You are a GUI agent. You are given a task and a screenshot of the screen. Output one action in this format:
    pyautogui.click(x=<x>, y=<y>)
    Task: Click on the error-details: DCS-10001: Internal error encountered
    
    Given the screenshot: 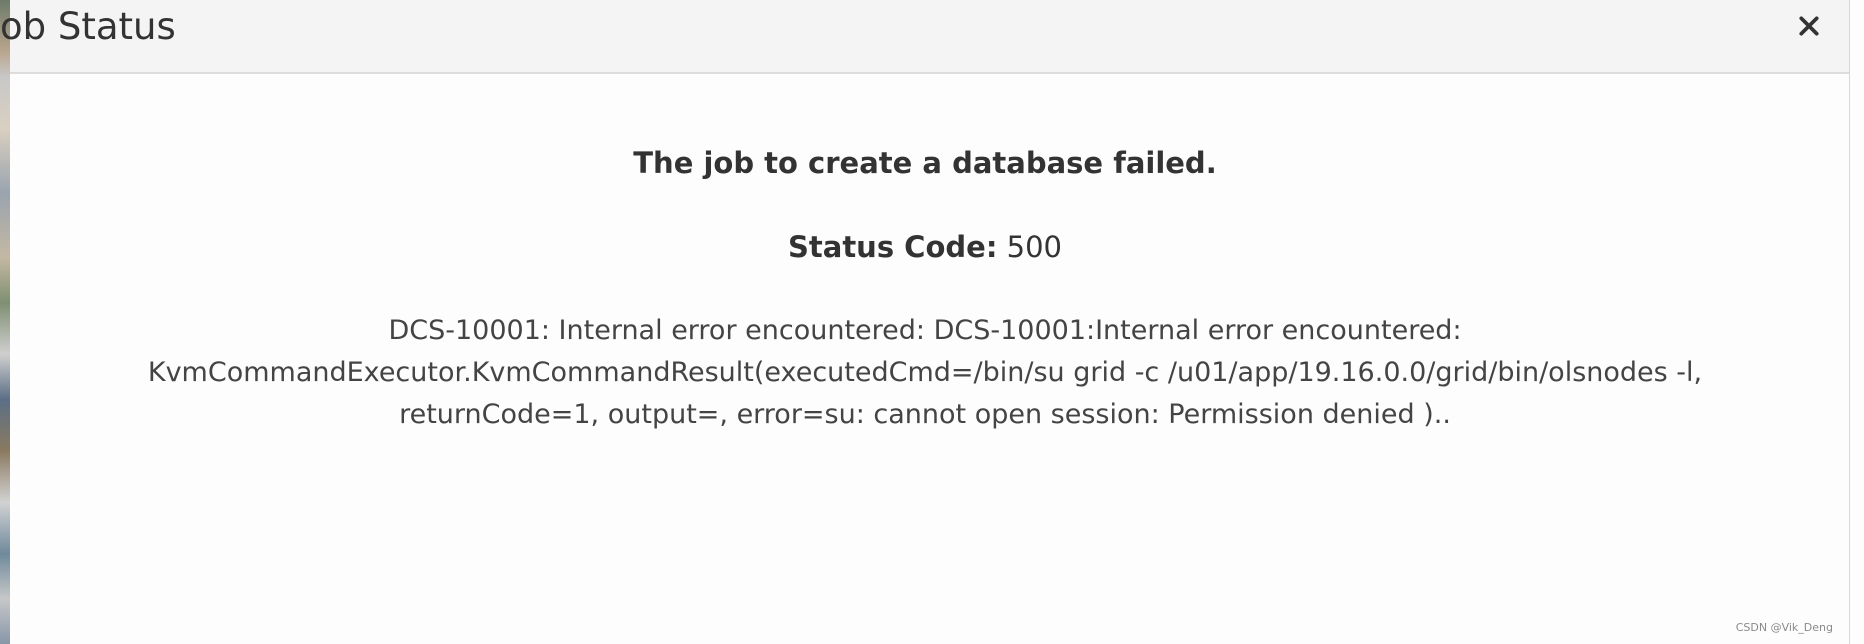 What is the action you would take?
    pyautogui.click(x=925, y=372)
    